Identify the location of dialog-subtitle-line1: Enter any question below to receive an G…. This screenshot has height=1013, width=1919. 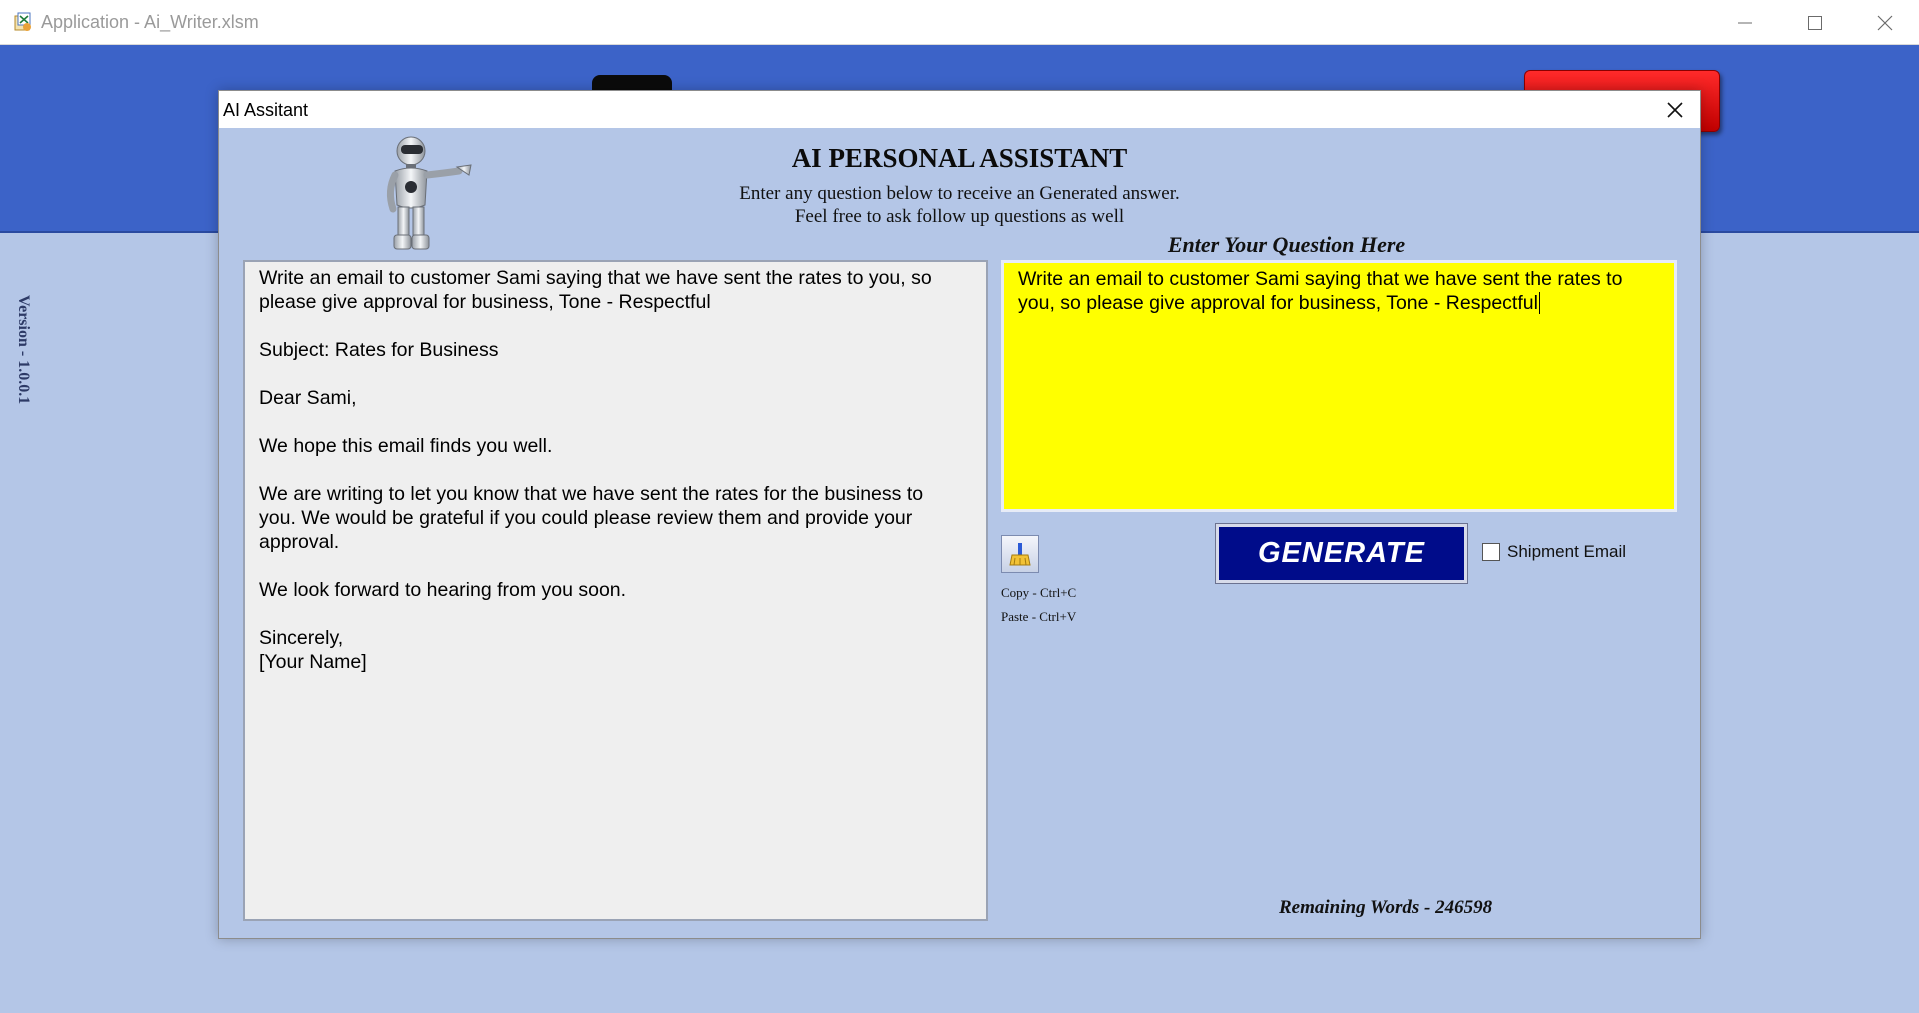
(959, 193).